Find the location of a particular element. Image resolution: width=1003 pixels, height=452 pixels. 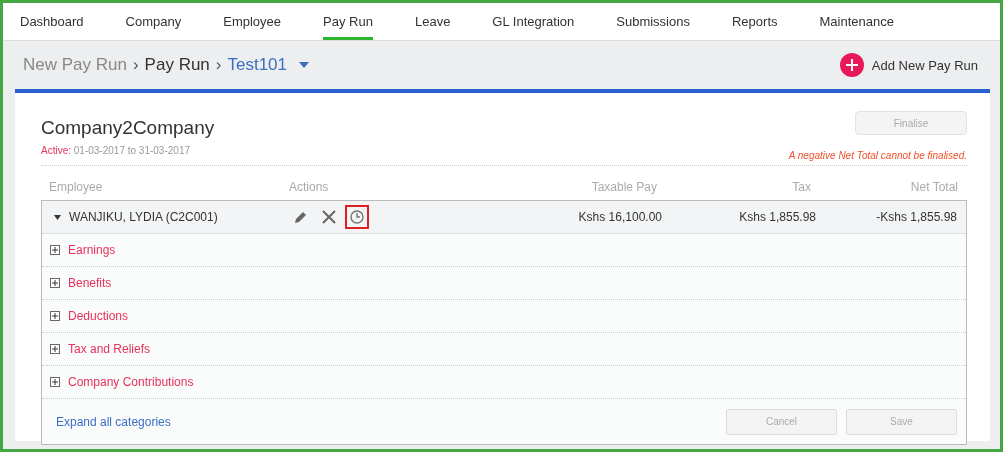

nav-tab: Pay Run is located at coordinates (348, 23).